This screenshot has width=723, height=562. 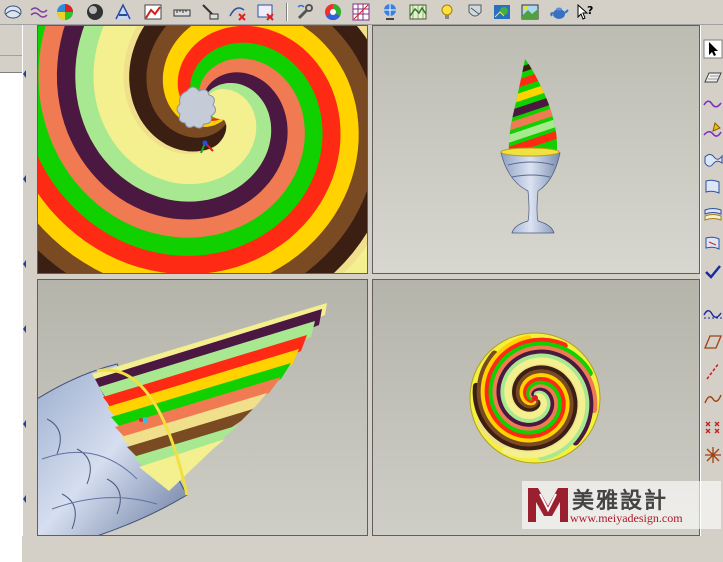 I want to click on color-map-icon, so click(x=153, y=12).